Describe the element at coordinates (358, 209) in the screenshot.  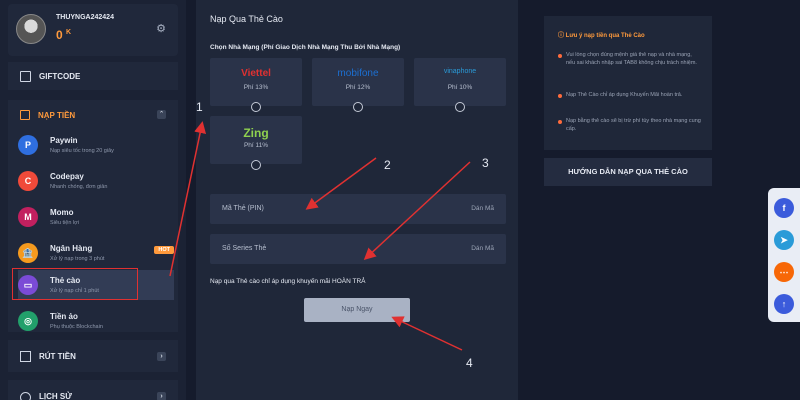
I see `pin-field: Mã Thẻ (PIN) Dán Mã` at that location.